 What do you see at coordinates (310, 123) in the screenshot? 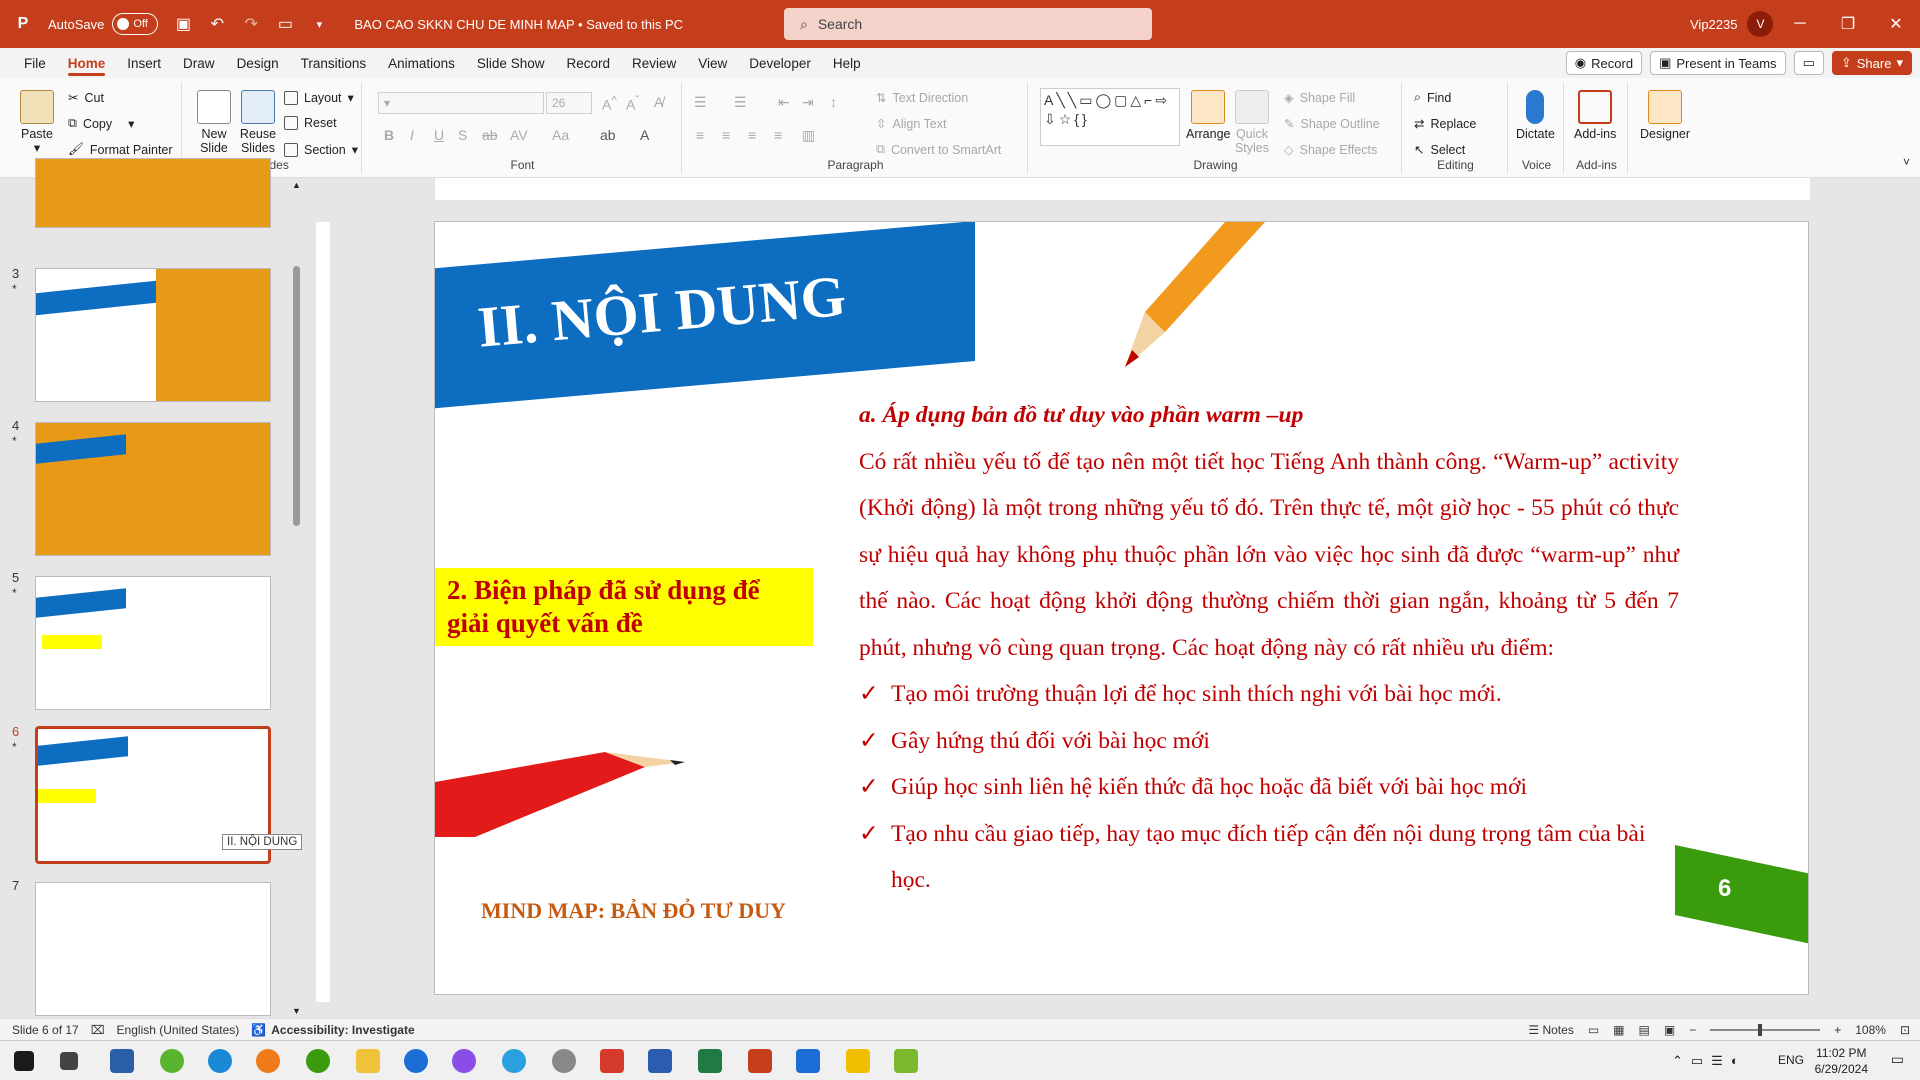
I see `reset-button: Reset` at bounding box center [310, 123].